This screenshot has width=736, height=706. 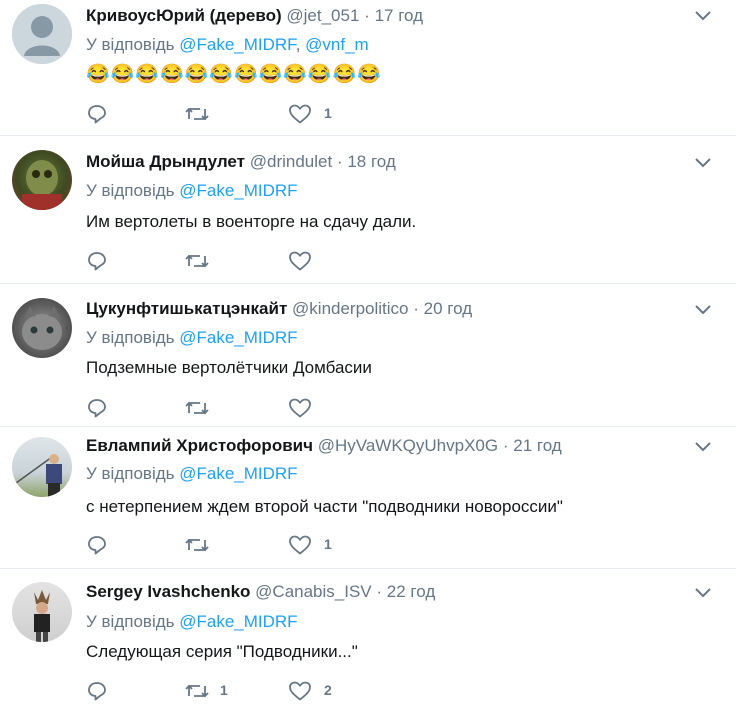 What do you see at coordinates (350, 308) in the screenshot?
I see `username: @kinderpolitico` at bounding box center [350, 308].